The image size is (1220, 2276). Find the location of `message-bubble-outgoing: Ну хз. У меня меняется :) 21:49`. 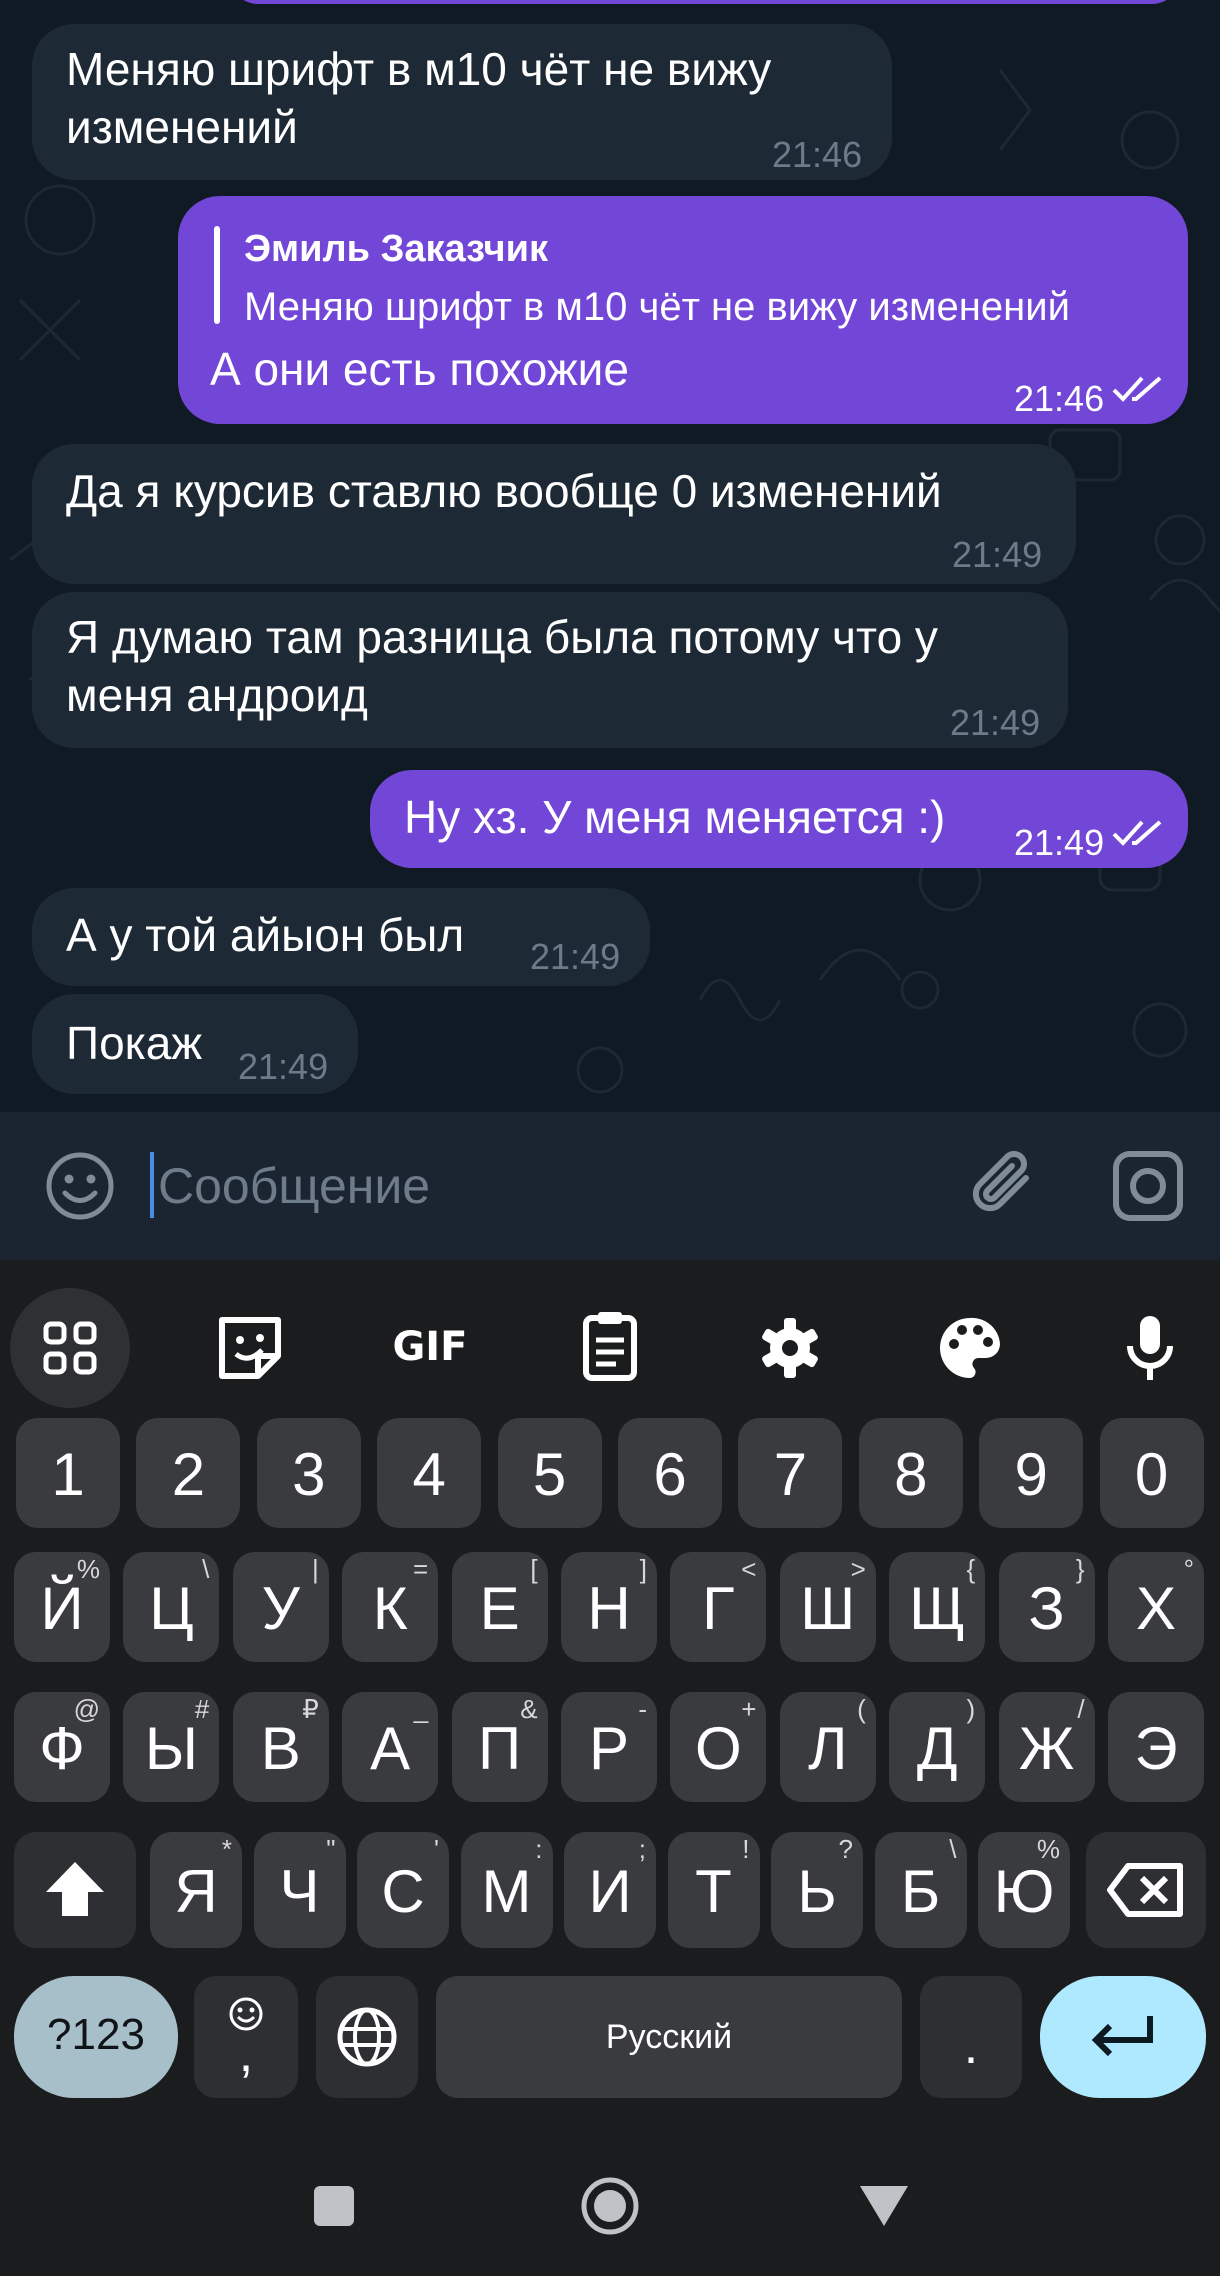

message-bubble-outgoing: Ну хз. У меня меняется :) 21:49 is located at coordinates (779, 819).